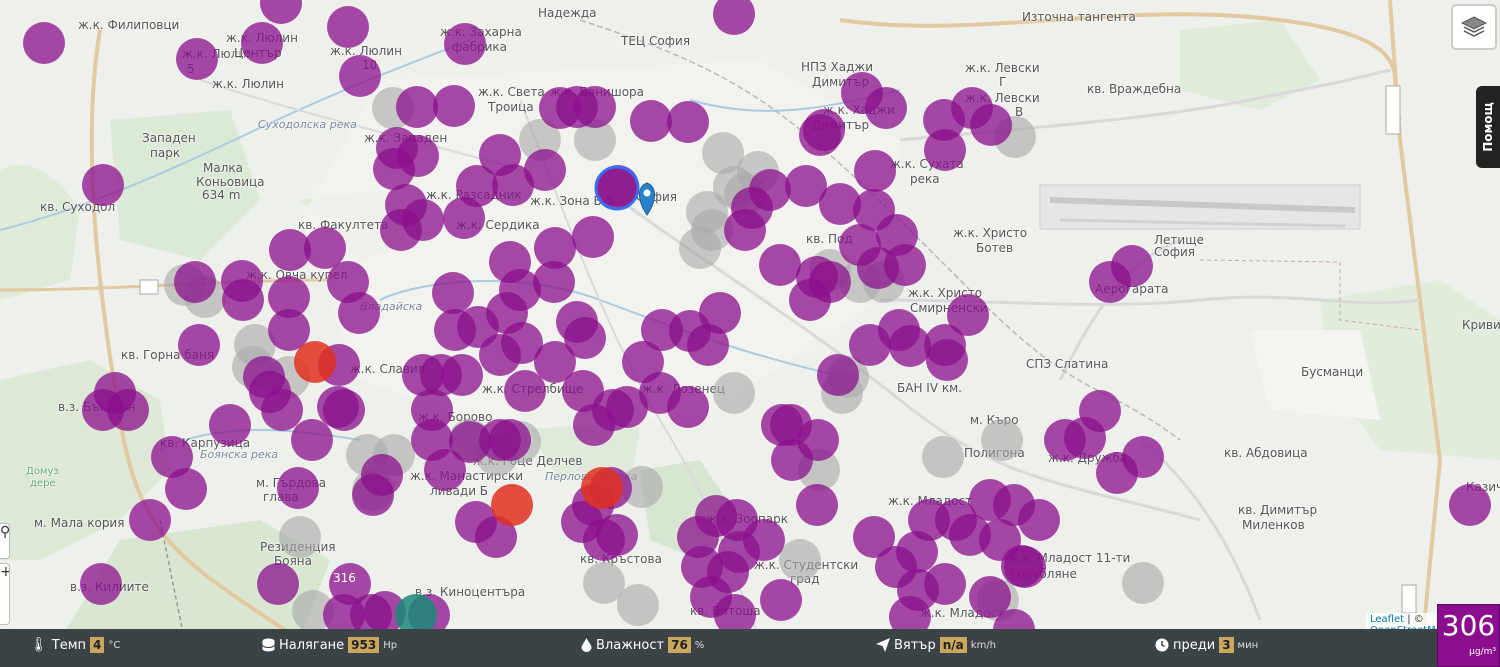 Image resolution: width=1500 pixels, height=667 pixels. I want to click on pressure-label: Налягане, so click(312, 645).